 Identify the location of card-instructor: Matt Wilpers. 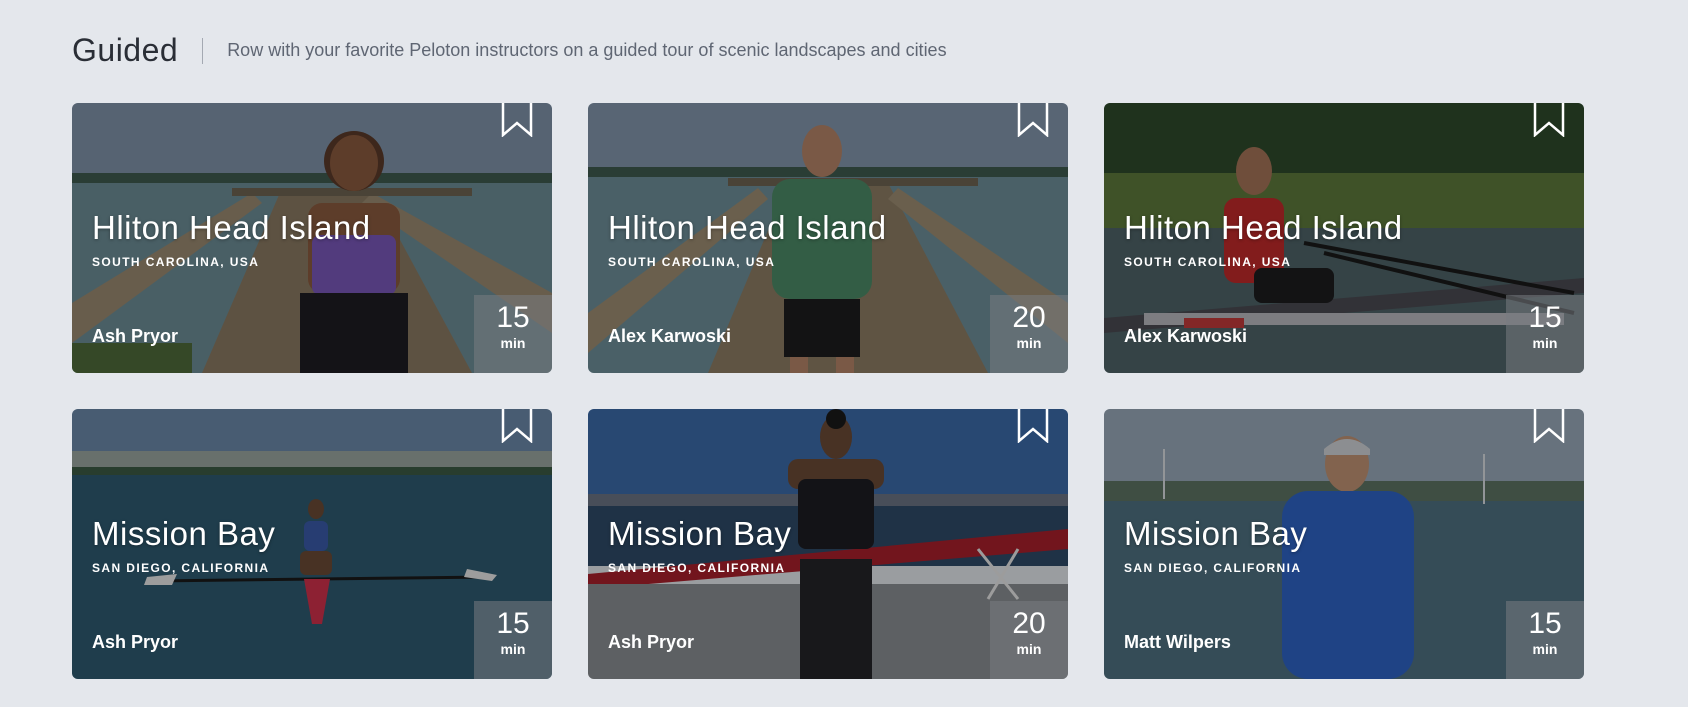
(1177, 642).